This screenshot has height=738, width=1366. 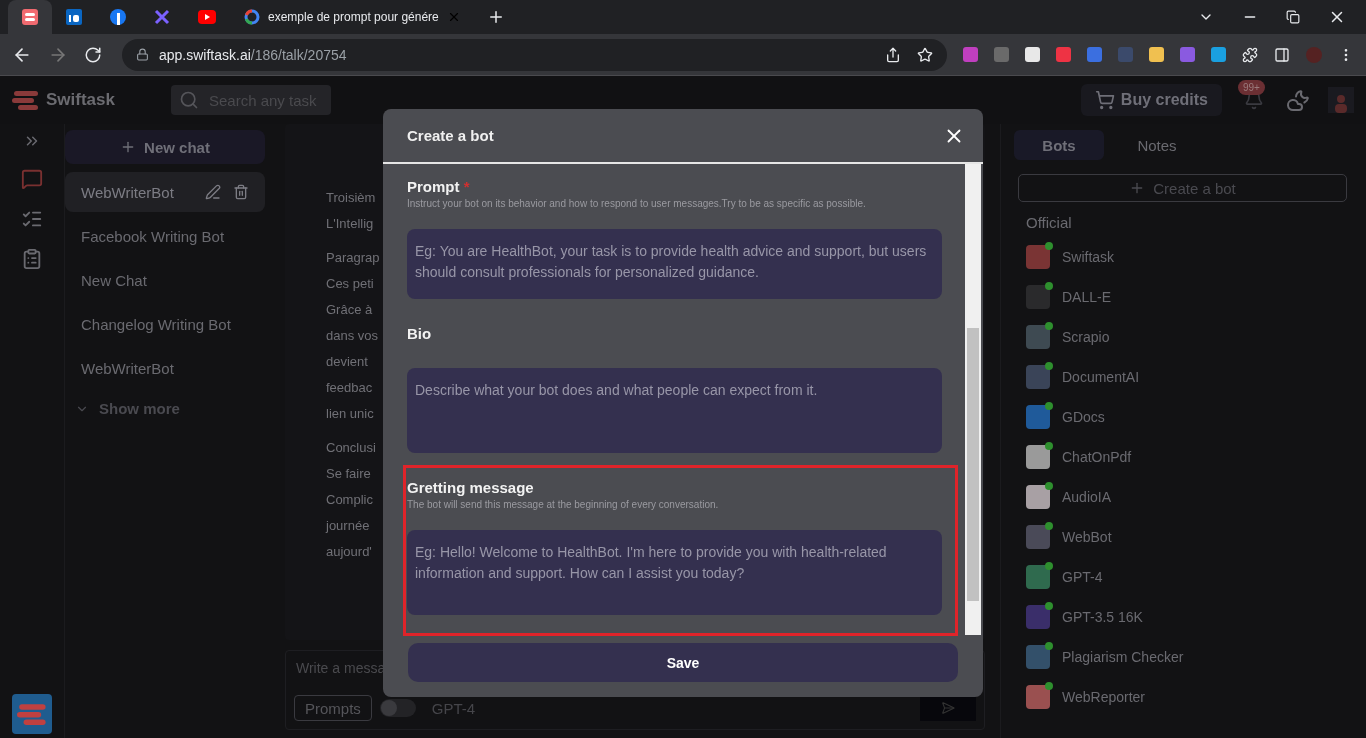 What do you see at coordinates (350, 224) in the screenshot?
I see `message-text: L'Intellig` at bounding box center [350, 224].